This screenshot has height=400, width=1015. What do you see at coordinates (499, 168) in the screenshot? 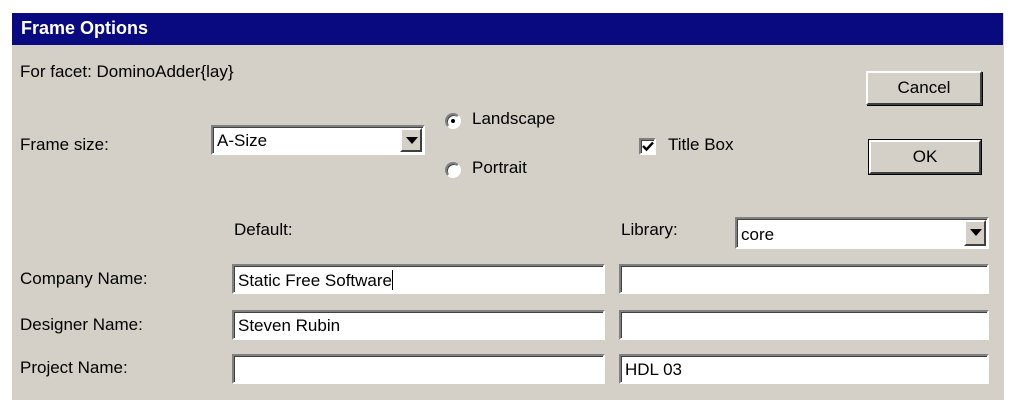
I see `portrait-label: Portrait` at bounding box center [499, 168].